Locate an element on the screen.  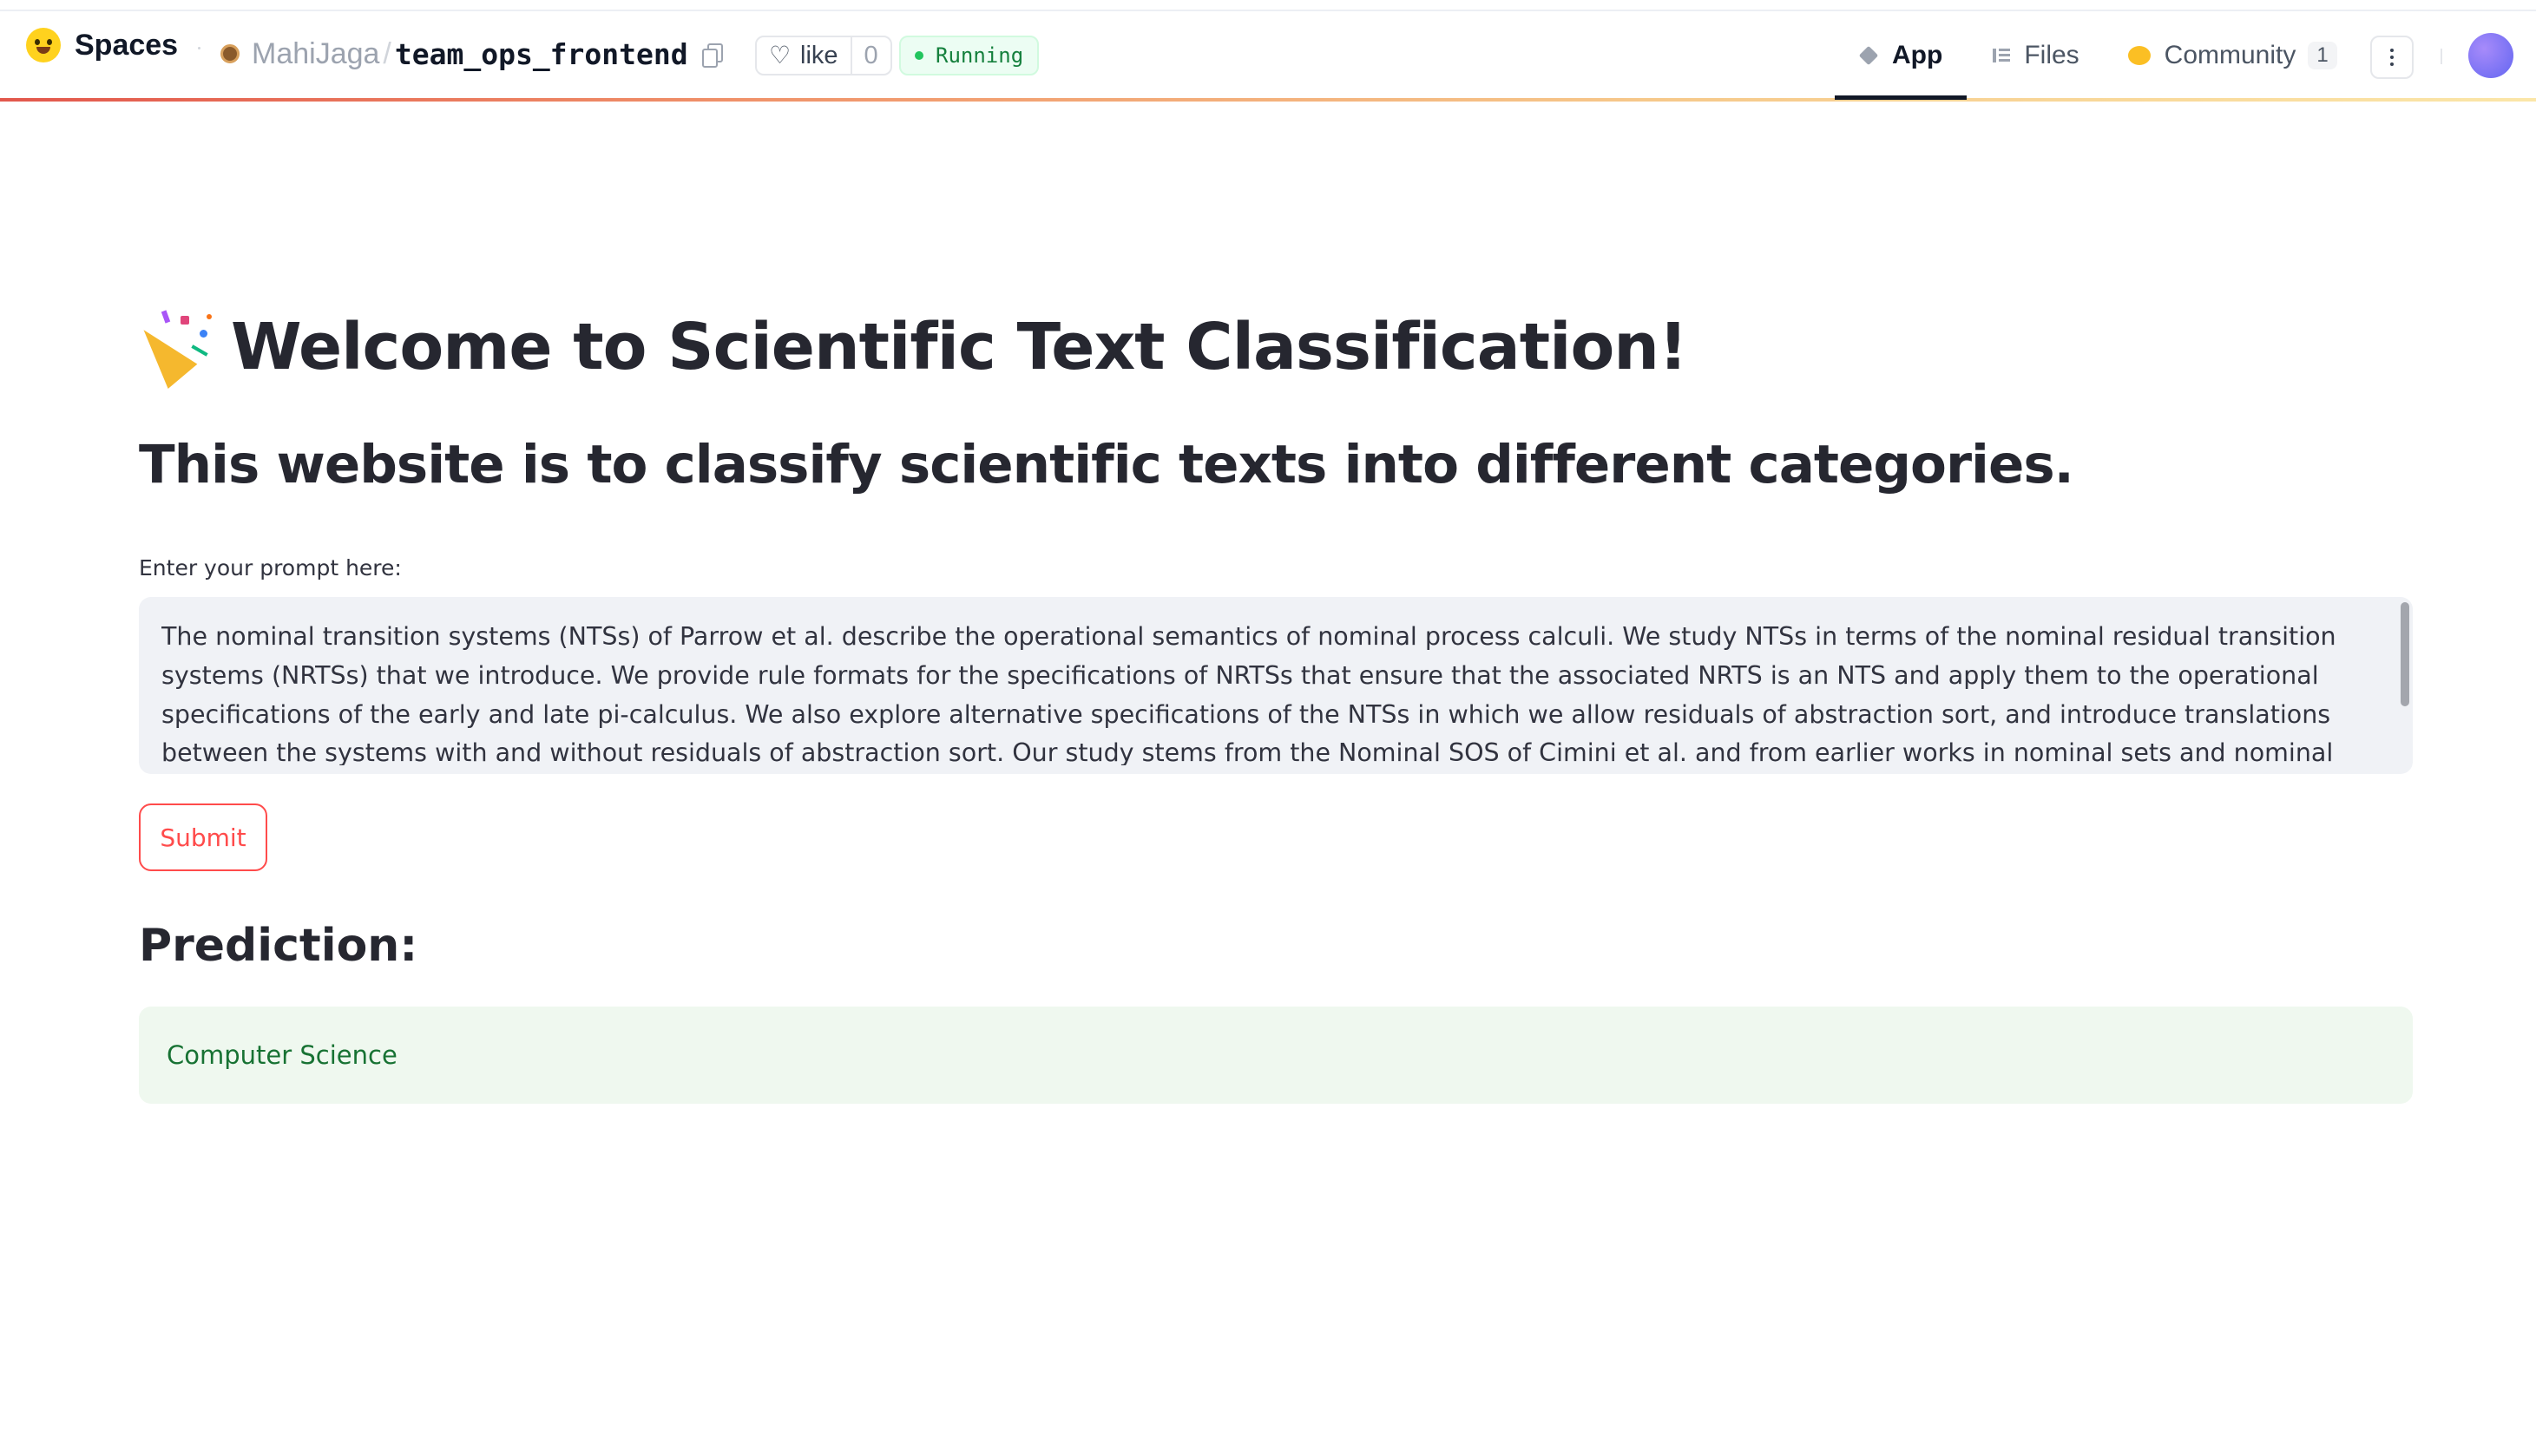
prompt-label: Enter your prompt here: is located at coordinates (270, 567).